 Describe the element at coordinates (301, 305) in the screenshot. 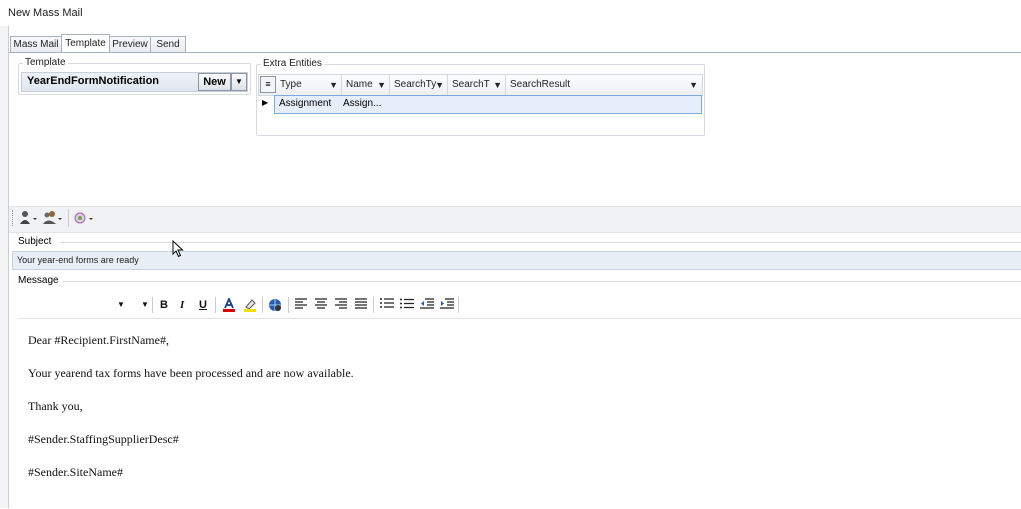

I see `align-left-icon` at that location.